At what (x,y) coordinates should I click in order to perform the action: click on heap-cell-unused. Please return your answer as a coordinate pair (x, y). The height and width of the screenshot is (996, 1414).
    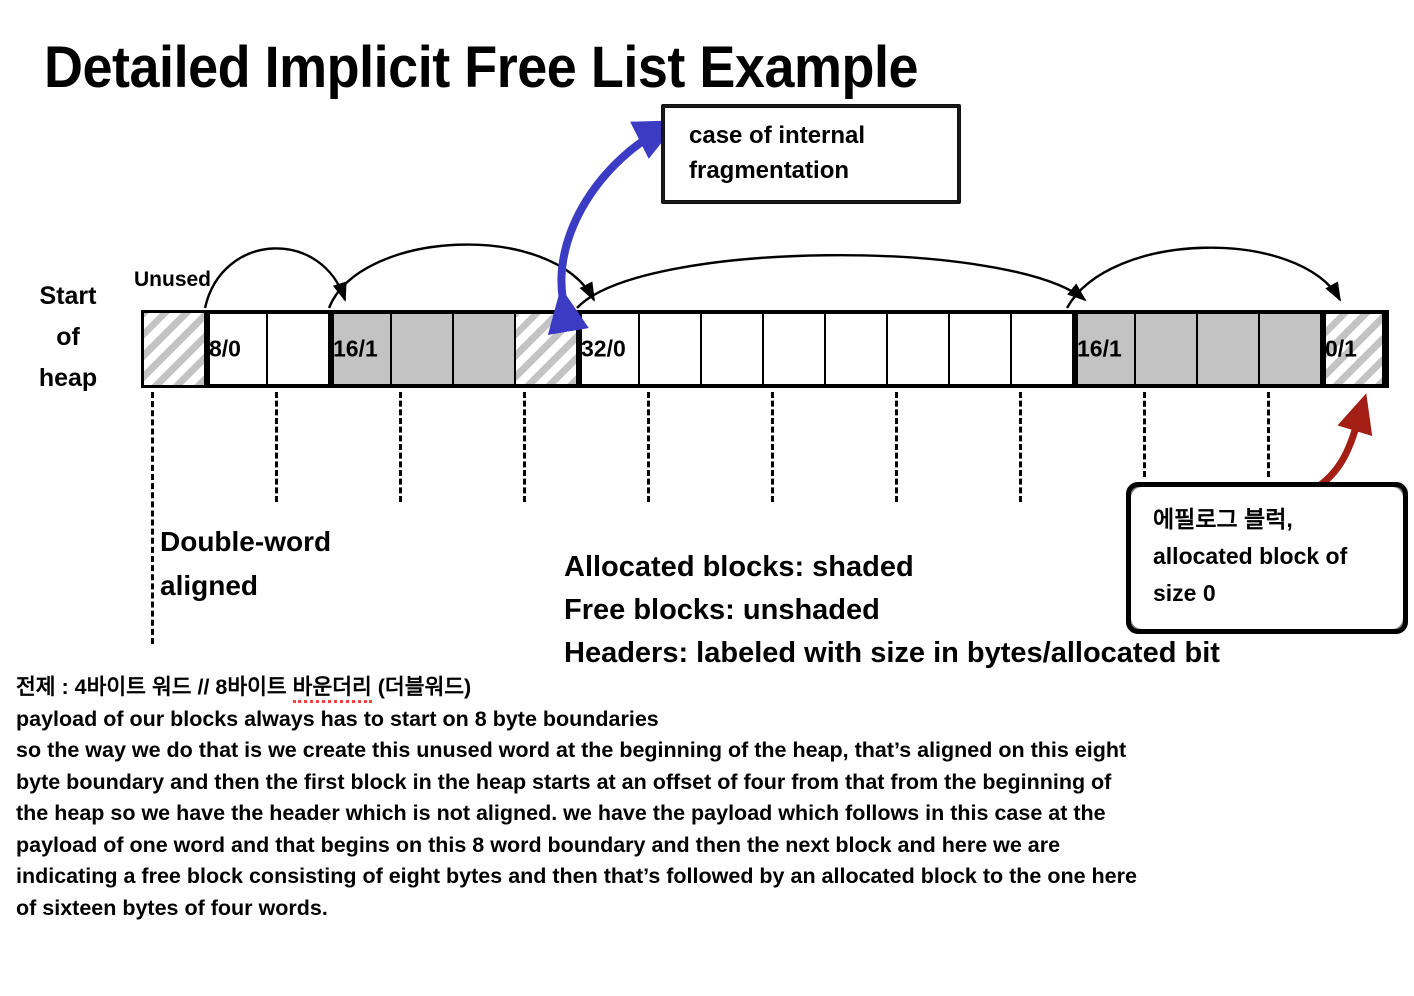
    Looking at the image, I should click on (175, 349).